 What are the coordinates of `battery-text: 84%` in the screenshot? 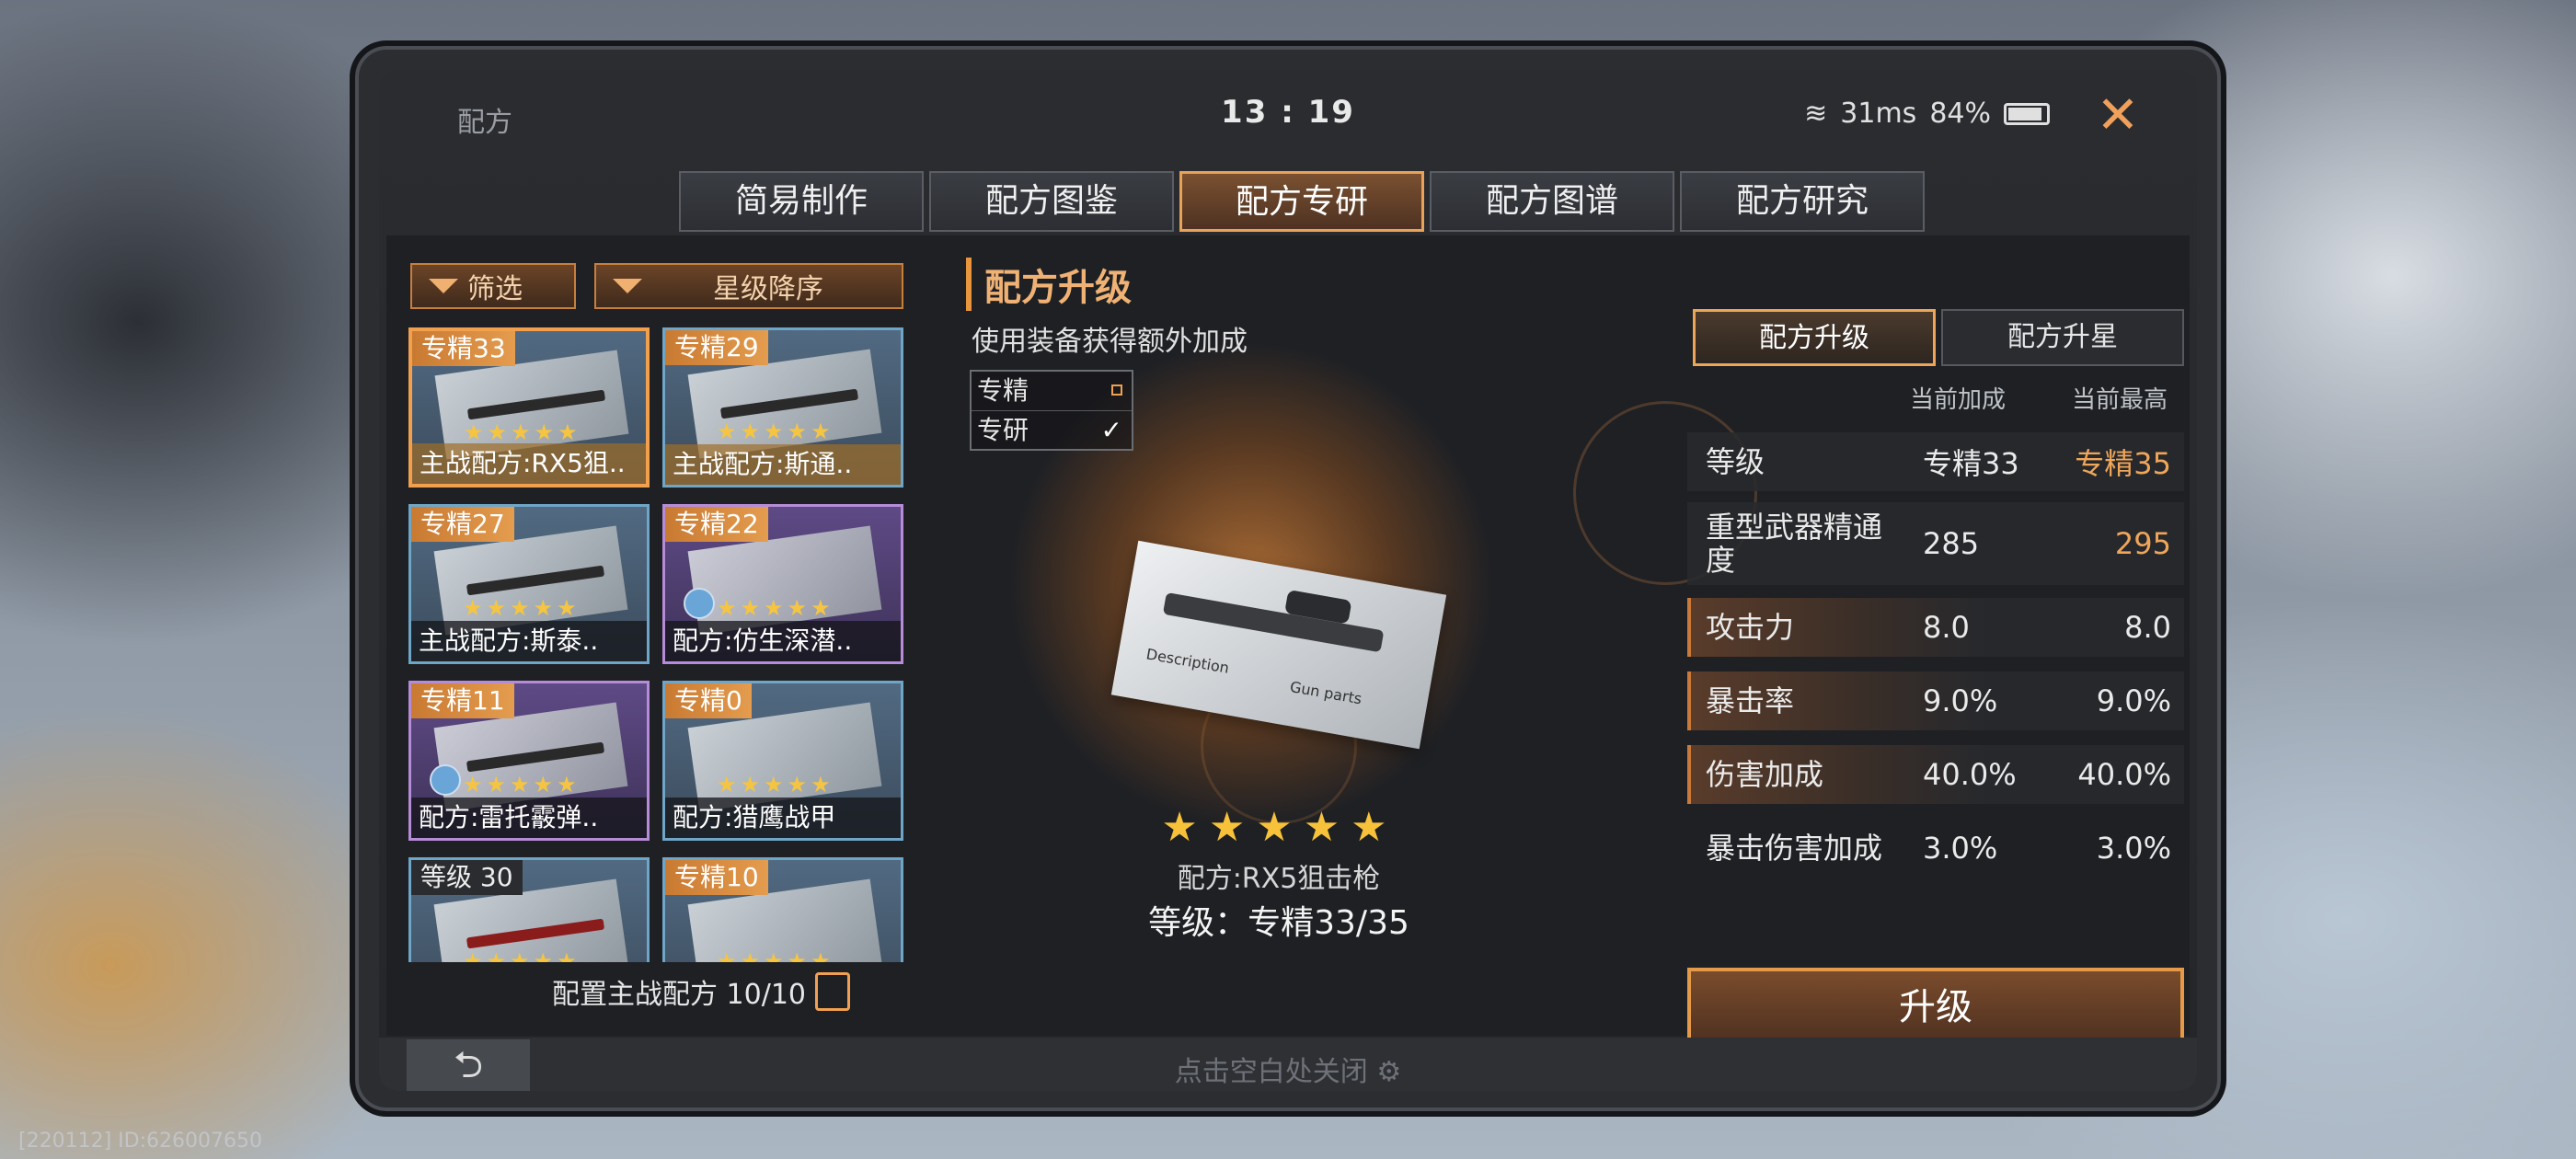 It's located at (1960, 114).